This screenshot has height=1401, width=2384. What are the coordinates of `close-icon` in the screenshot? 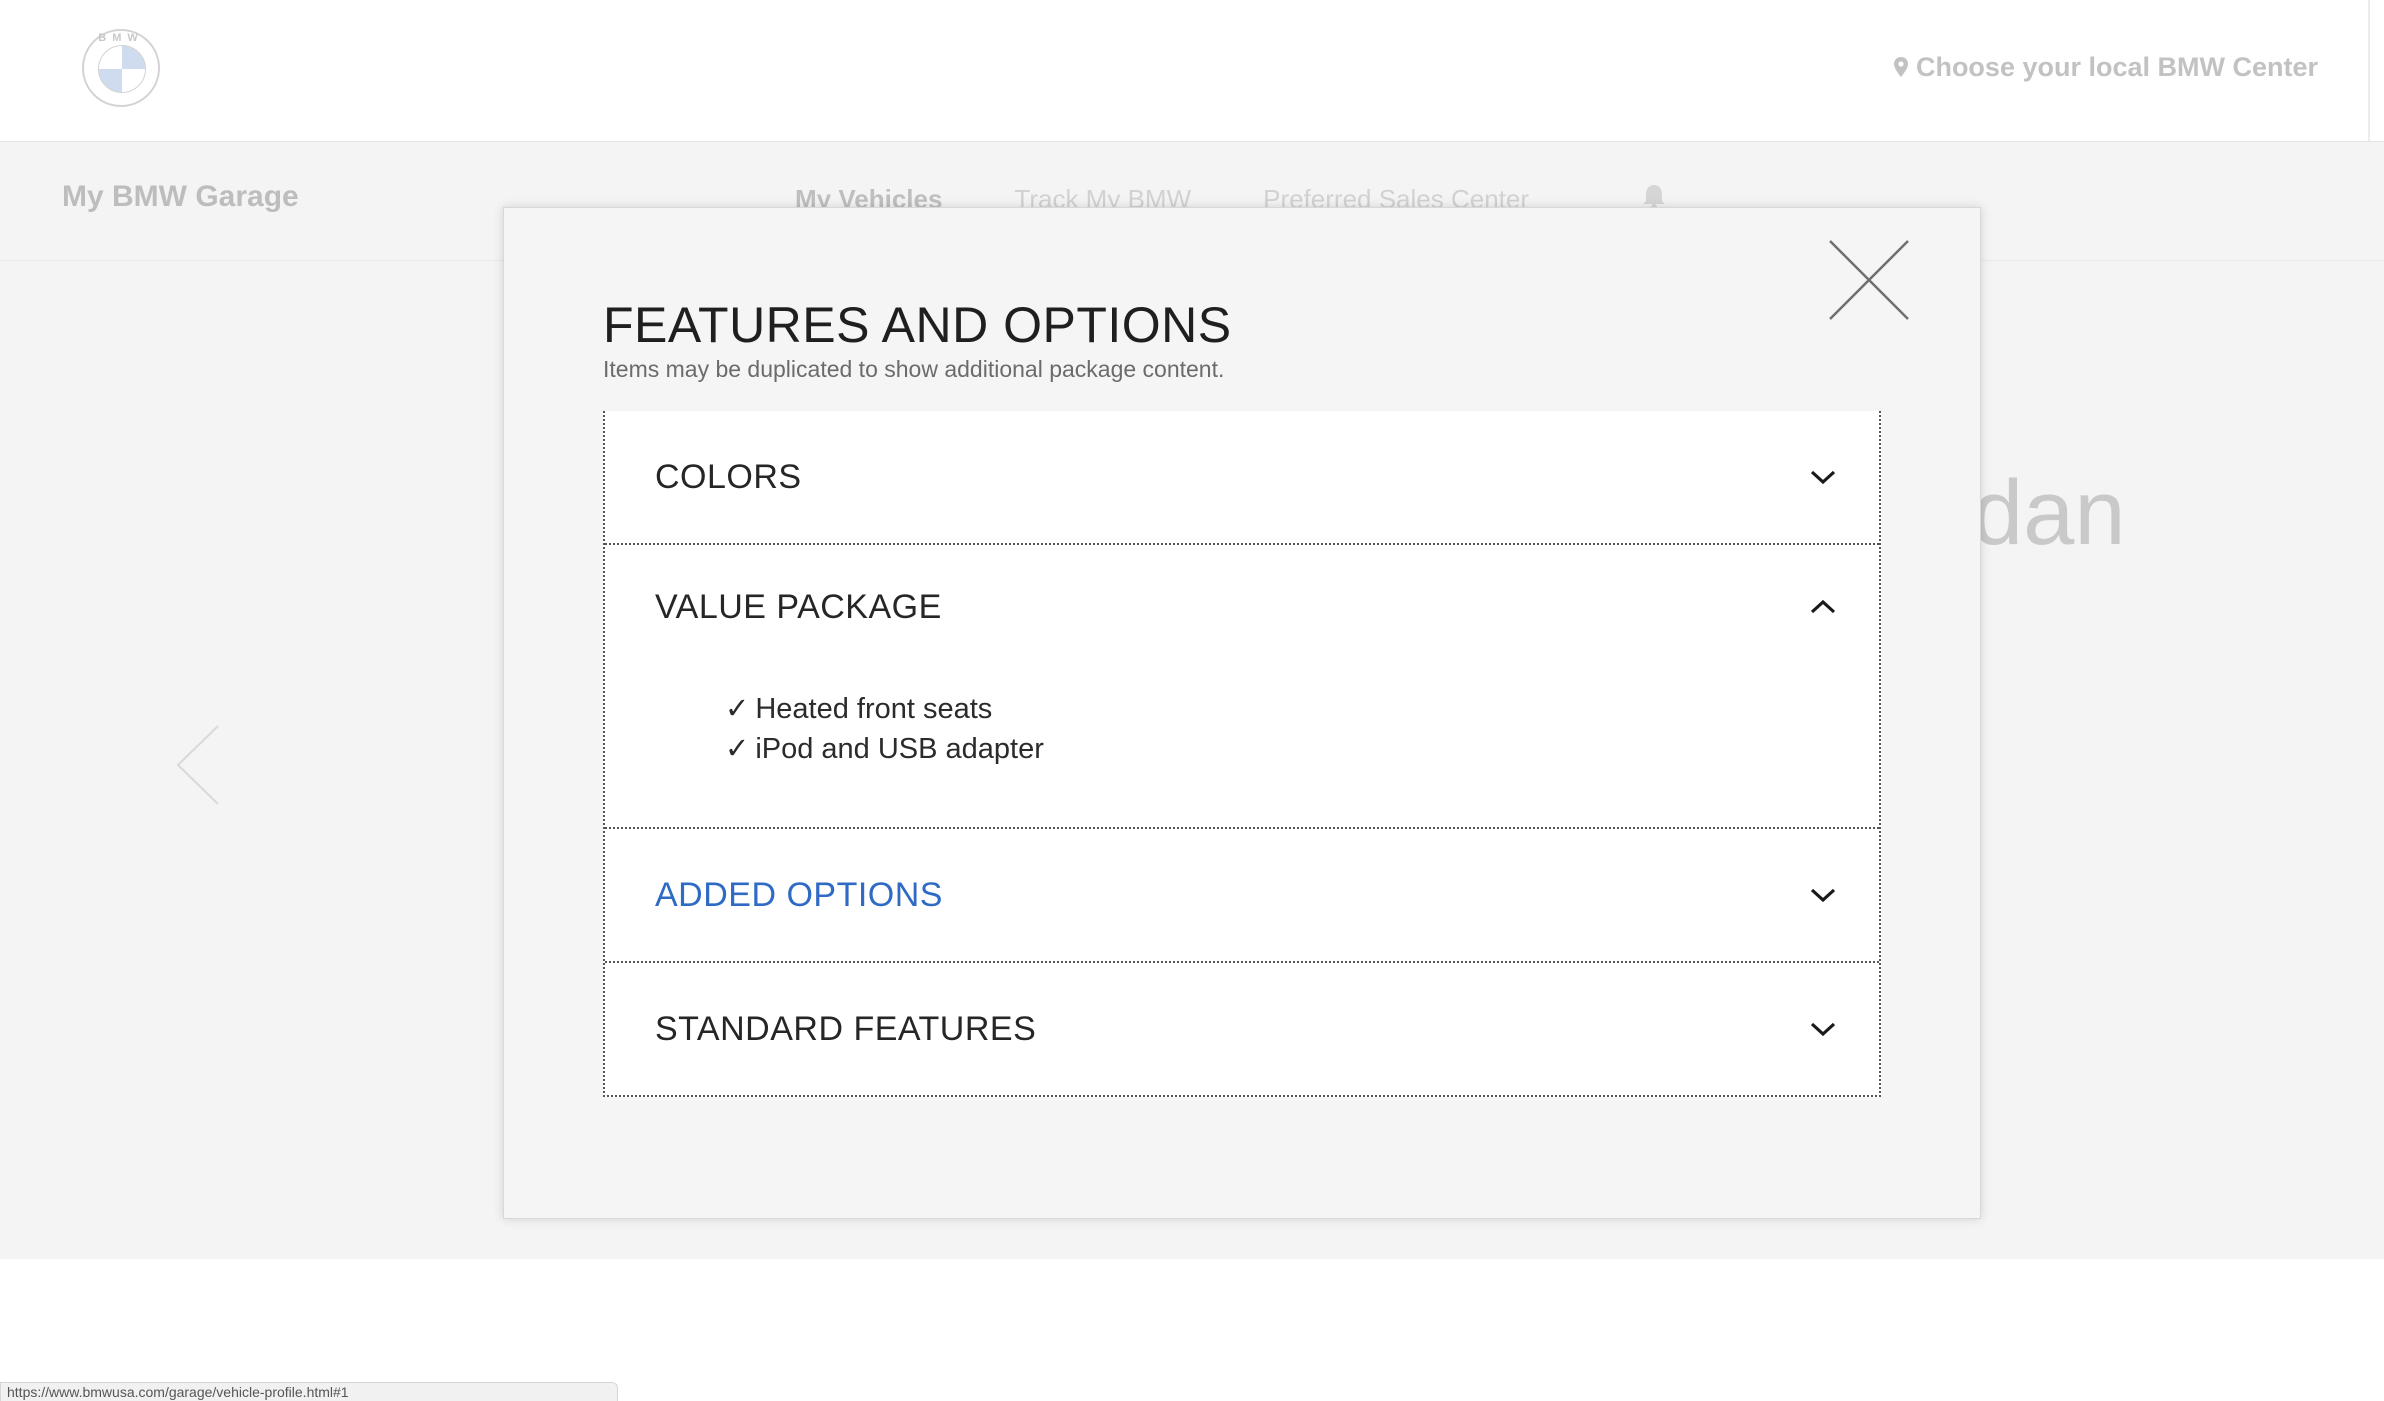 It's located at (1869, 280).